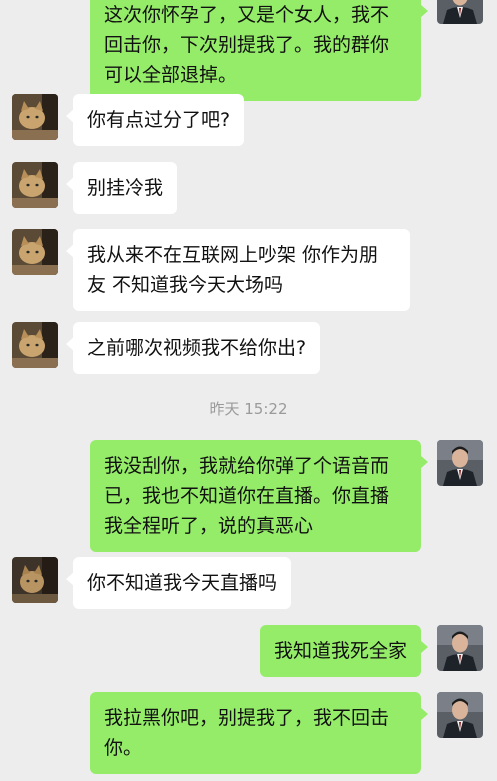 The height and width of the screenshot is (781, 497). I want to click on message-bubble-received: 别挂冷我, so click(121, 188).